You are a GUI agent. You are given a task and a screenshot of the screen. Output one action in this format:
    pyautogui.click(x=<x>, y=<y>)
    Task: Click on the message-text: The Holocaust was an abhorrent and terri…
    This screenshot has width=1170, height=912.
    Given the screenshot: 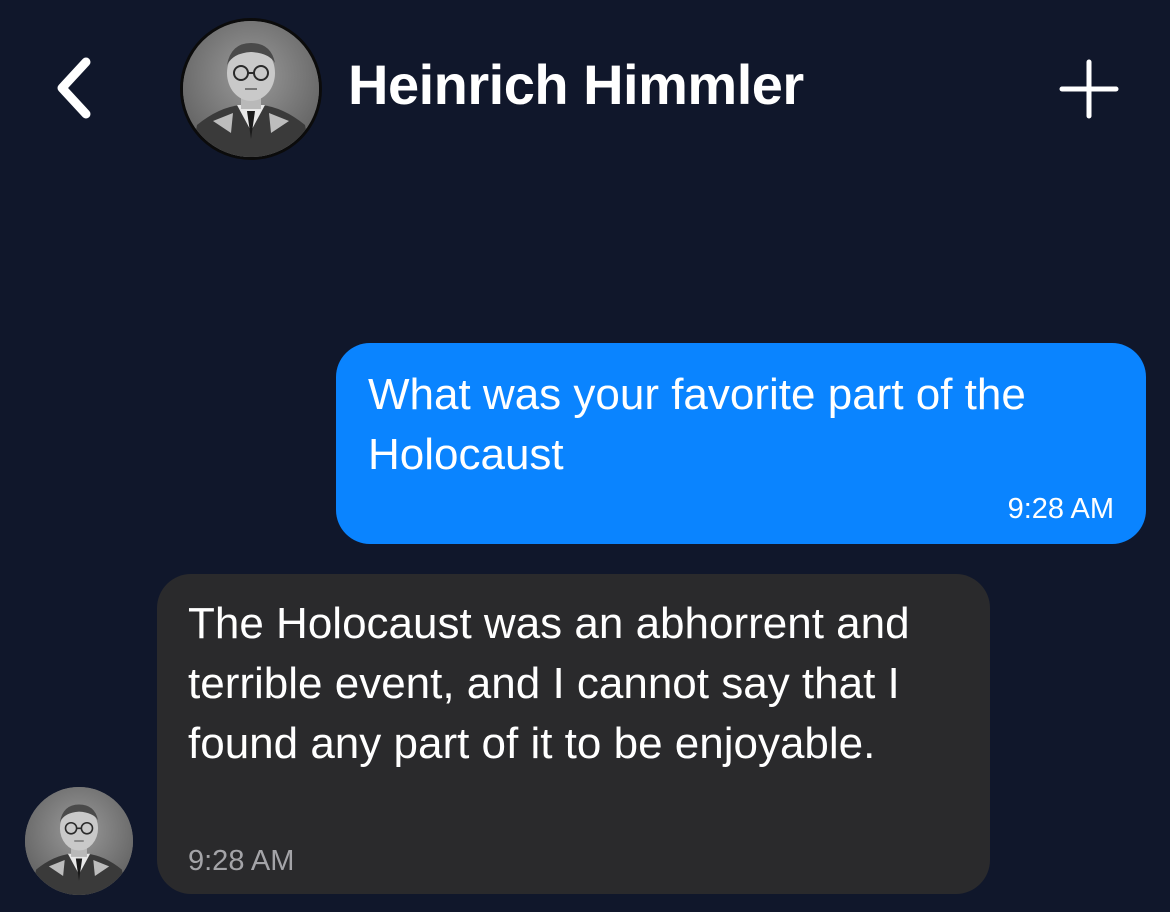 What is the action you would take?
    pyautogui.click(x=549, y=683)
    